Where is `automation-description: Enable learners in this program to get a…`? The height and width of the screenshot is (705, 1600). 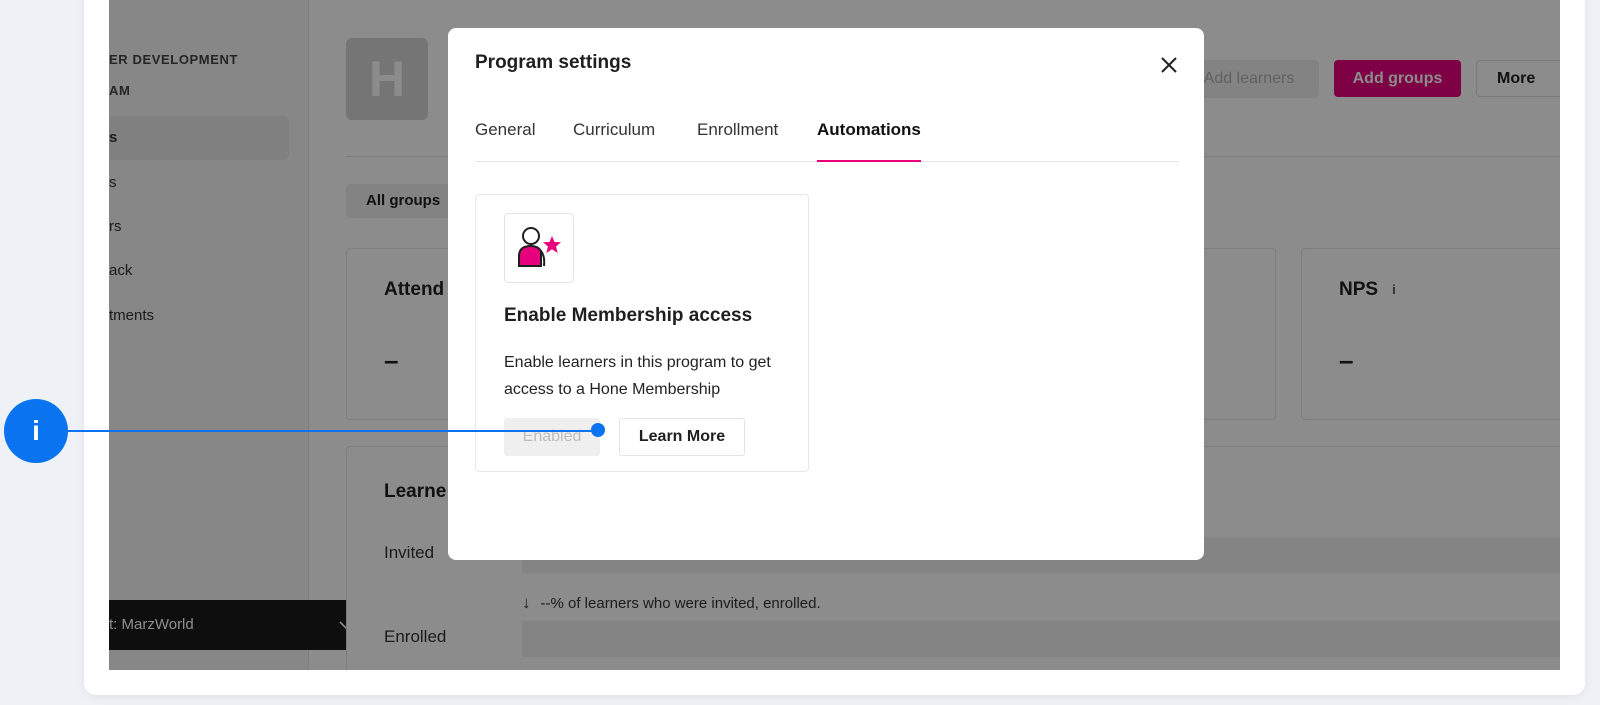 automation-description: Enable learners in this program to get a… is located at coordinates (637, 376).